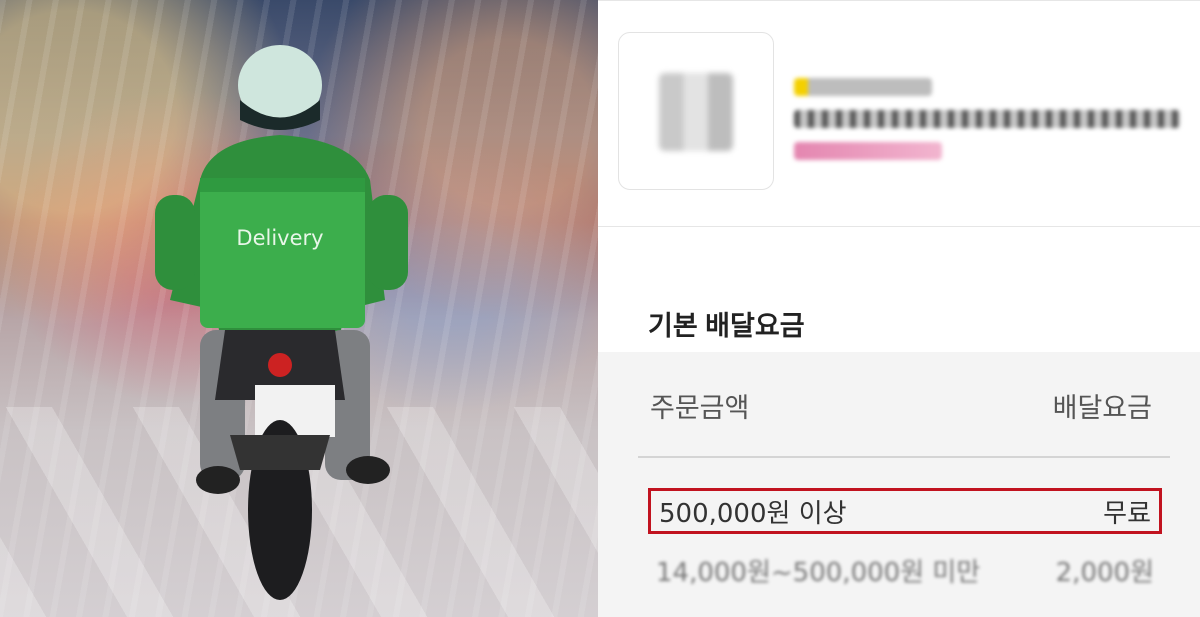 This screenshot has width=1200, height=617. Describe the element at coordinates (904, 457) in the screenshot. I see `header-divider` at that location.